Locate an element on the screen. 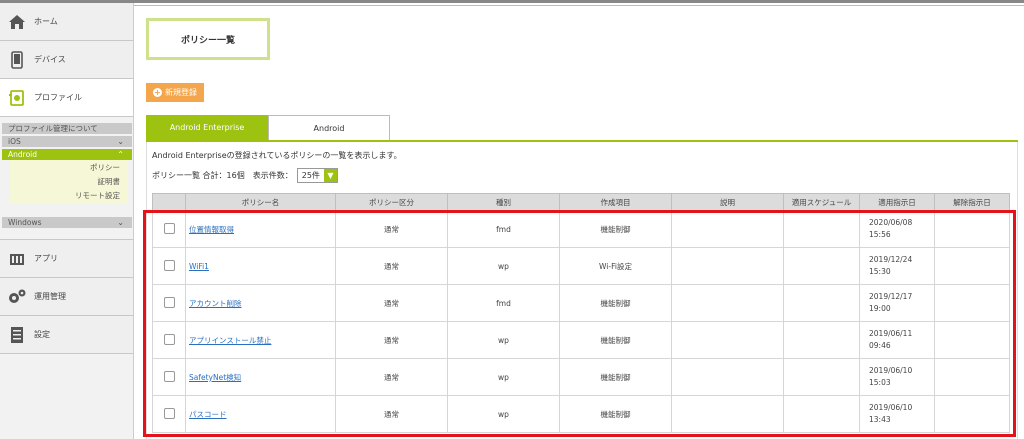 The image size is (1024, 439). item-cell: Wi-Fi設定 is located at coordinates (615, 266).